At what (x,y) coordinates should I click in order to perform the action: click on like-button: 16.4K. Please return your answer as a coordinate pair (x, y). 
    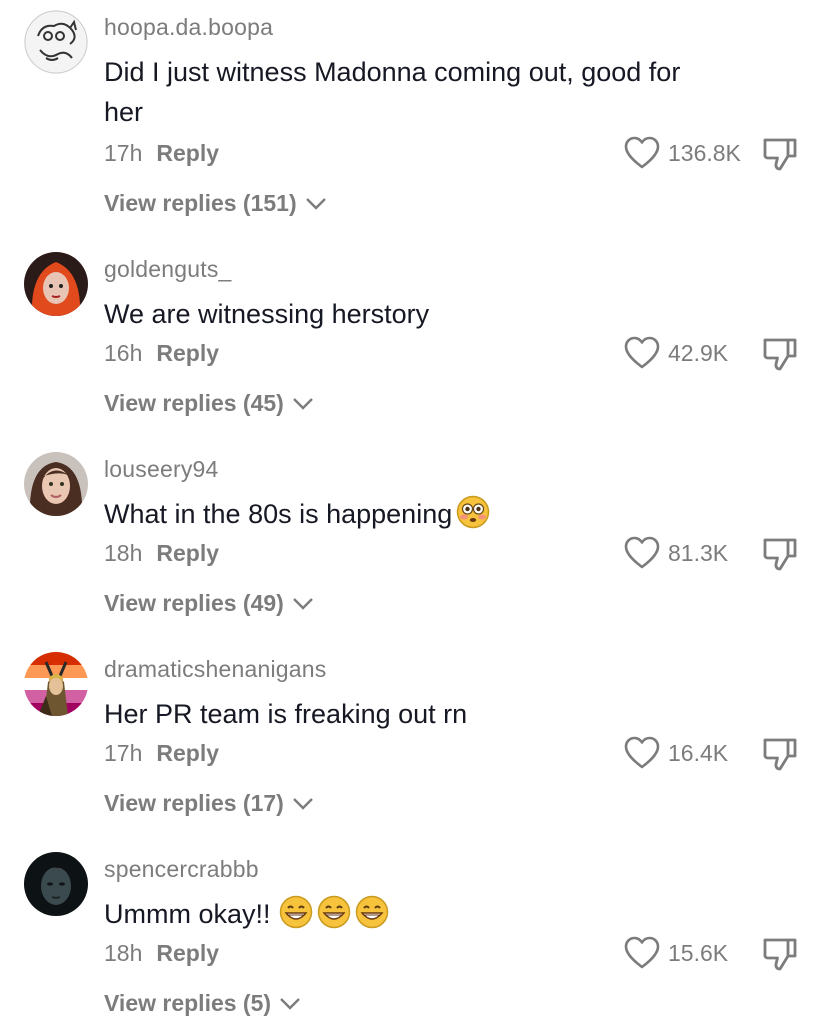
    Looking at the image, I should click on (676, 753).